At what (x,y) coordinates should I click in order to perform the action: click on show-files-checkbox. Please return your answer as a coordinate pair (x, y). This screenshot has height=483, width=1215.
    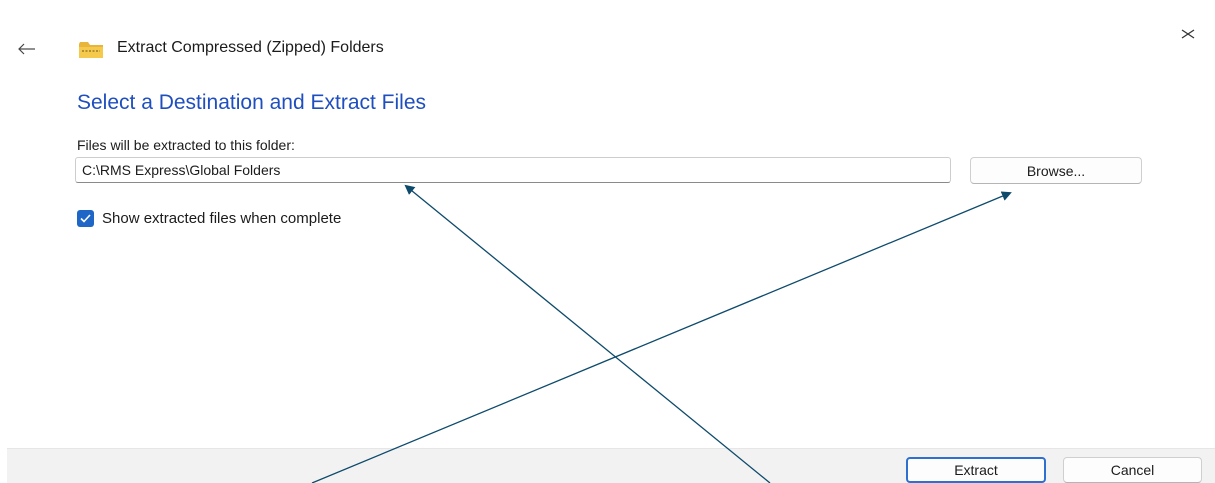
    Looking at the image, I should click on (85, 218).